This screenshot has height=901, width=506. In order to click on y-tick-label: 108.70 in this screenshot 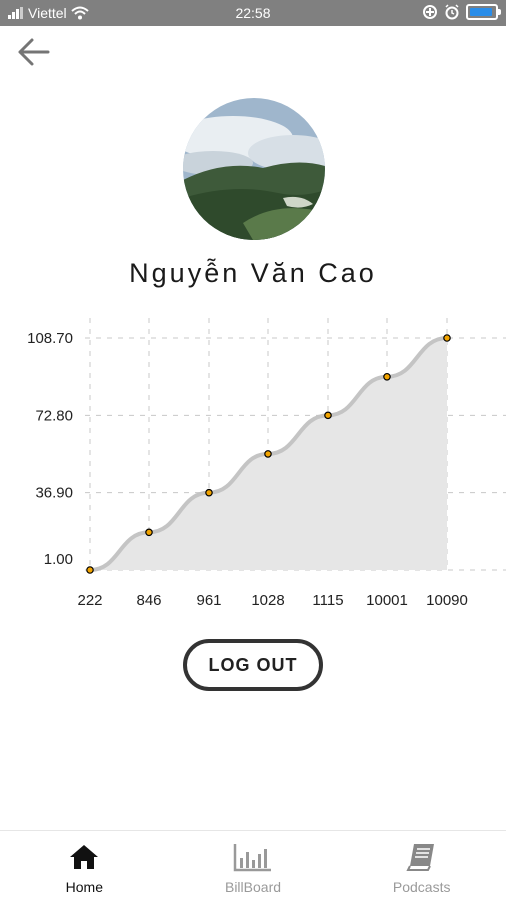, I will do `click(50, 338)`.